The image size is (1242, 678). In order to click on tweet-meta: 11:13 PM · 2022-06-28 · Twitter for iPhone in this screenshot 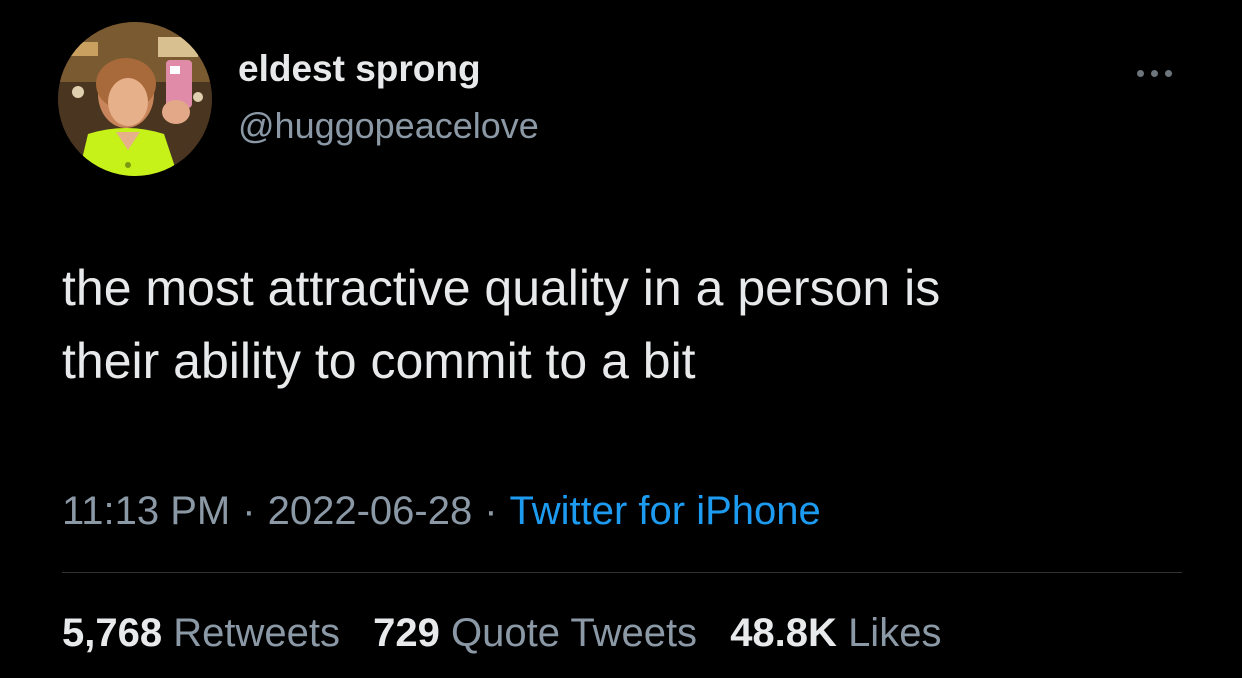, I will do `click(441, 511)`.